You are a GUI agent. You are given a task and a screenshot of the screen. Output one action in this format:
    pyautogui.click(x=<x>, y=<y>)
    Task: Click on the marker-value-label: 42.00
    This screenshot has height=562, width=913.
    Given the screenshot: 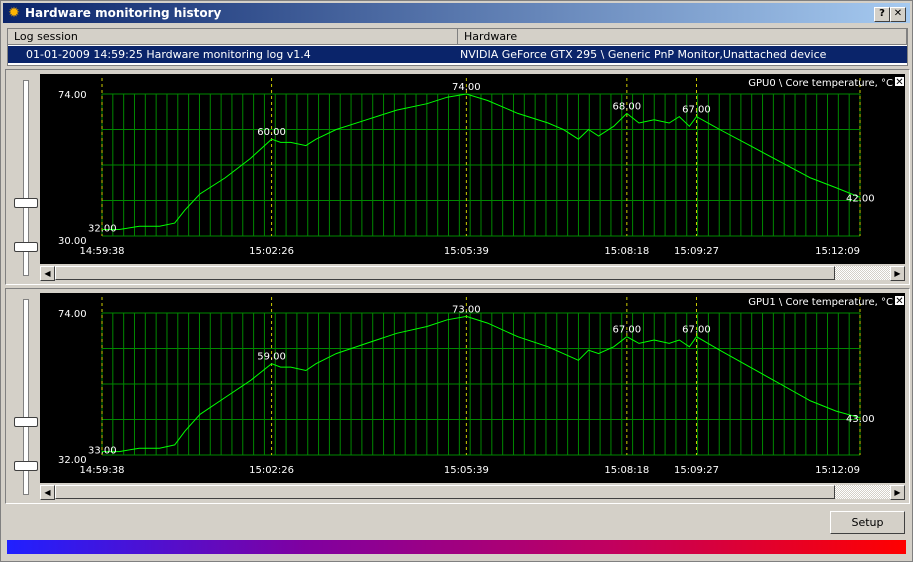 What is the action you would take?
    pyautogui.click(x=860, y=198)
    